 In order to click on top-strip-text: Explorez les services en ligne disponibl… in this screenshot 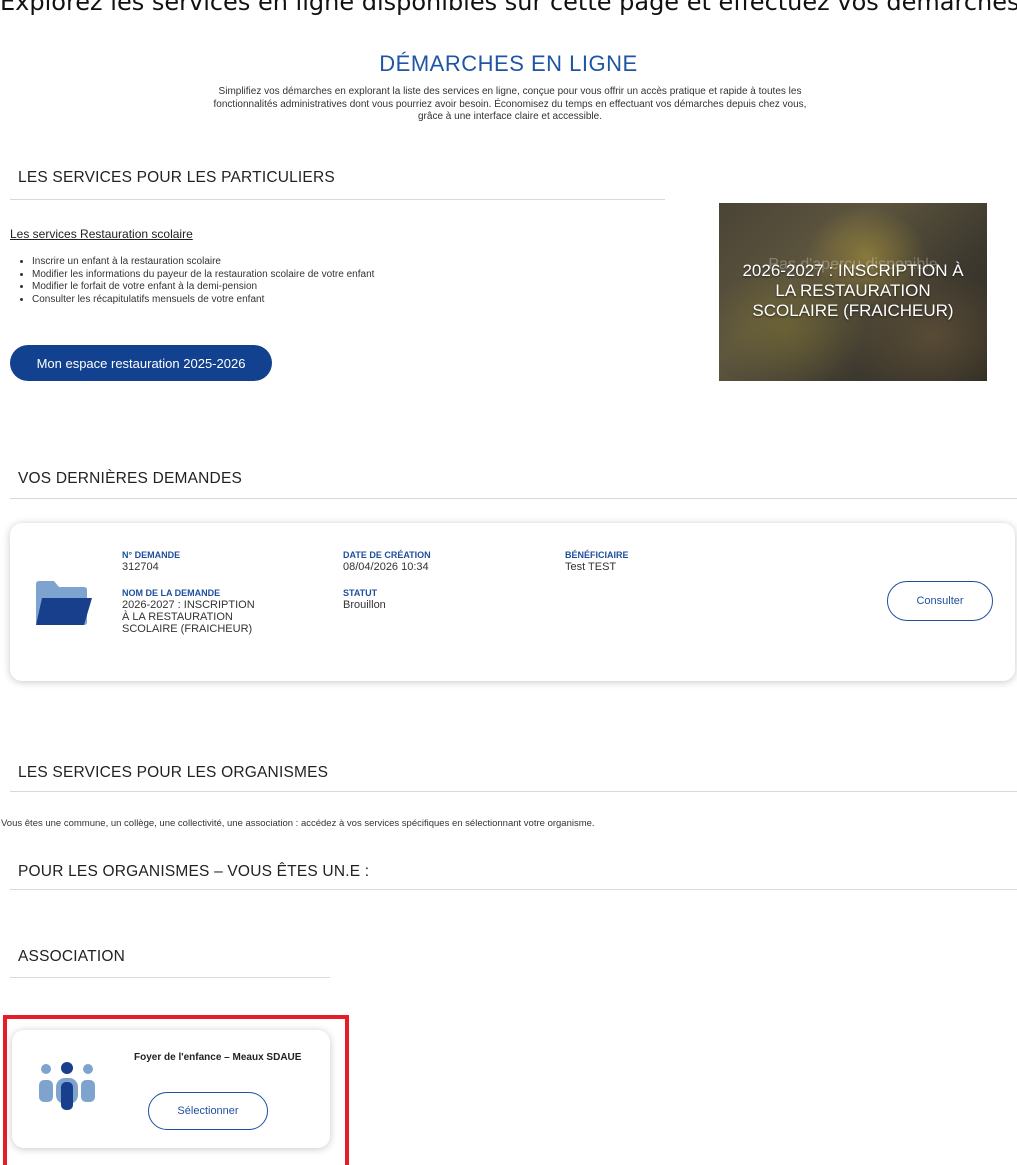, I will do `click(508, 8)`.